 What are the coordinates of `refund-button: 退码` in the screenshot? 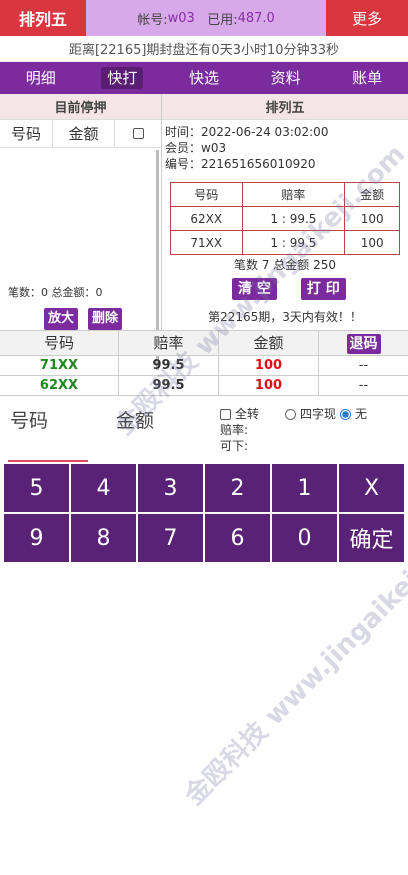 It's located at (363, 344).